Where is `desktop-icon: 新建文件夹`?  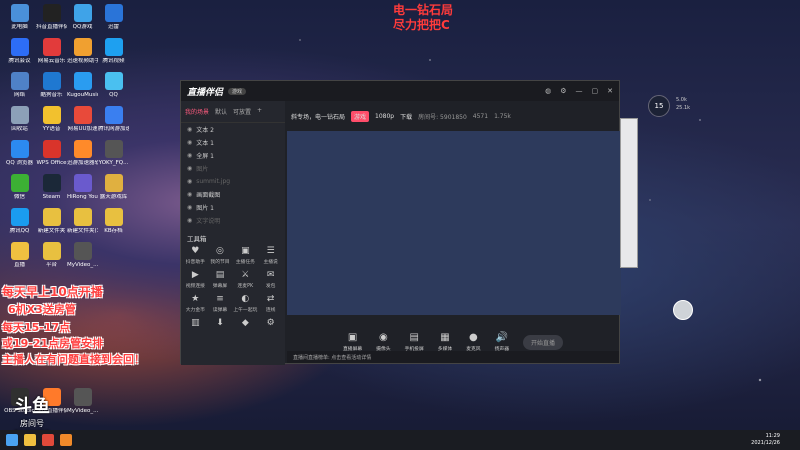
desktop-icon: 新建文件夹 is located at coordinates (51, 221).